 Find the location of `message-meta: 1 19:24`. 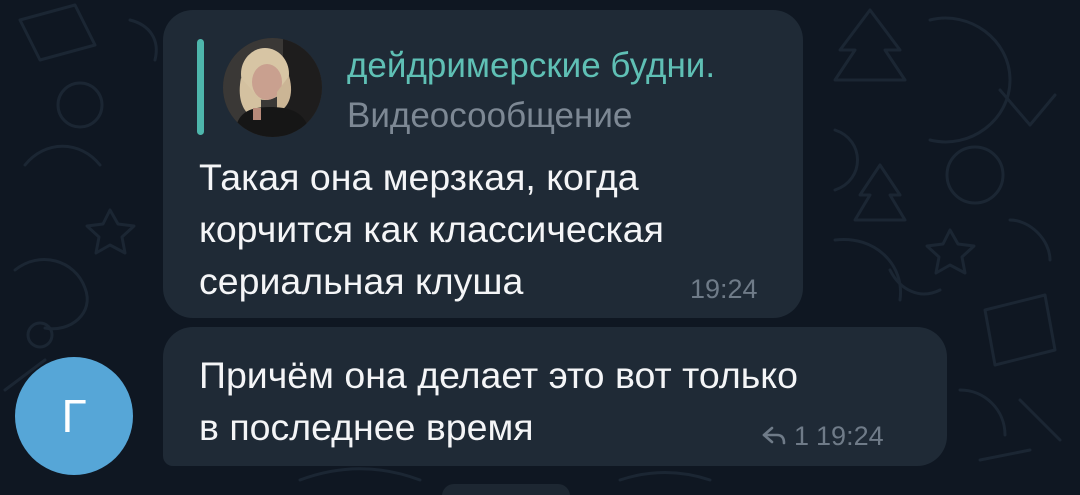

message-meta: 1 19:24 is located at coordinates (822, 436).